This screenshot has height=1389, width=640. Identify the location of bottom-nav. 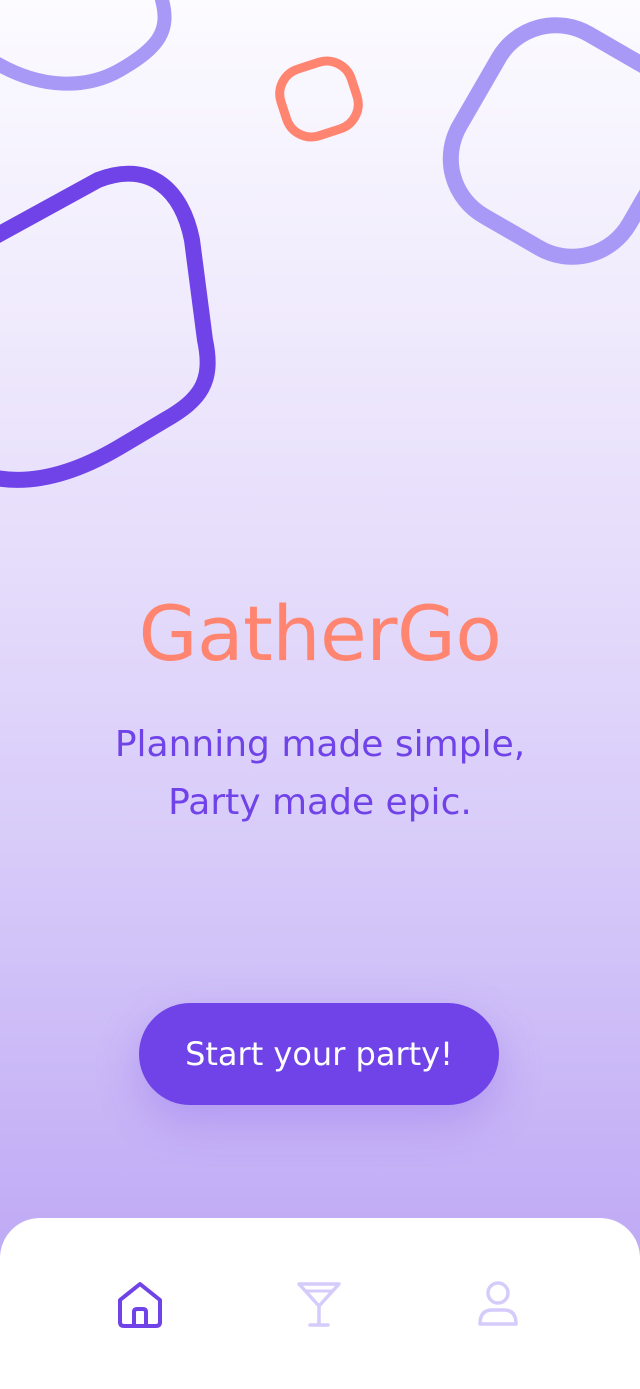
(320, 1303).